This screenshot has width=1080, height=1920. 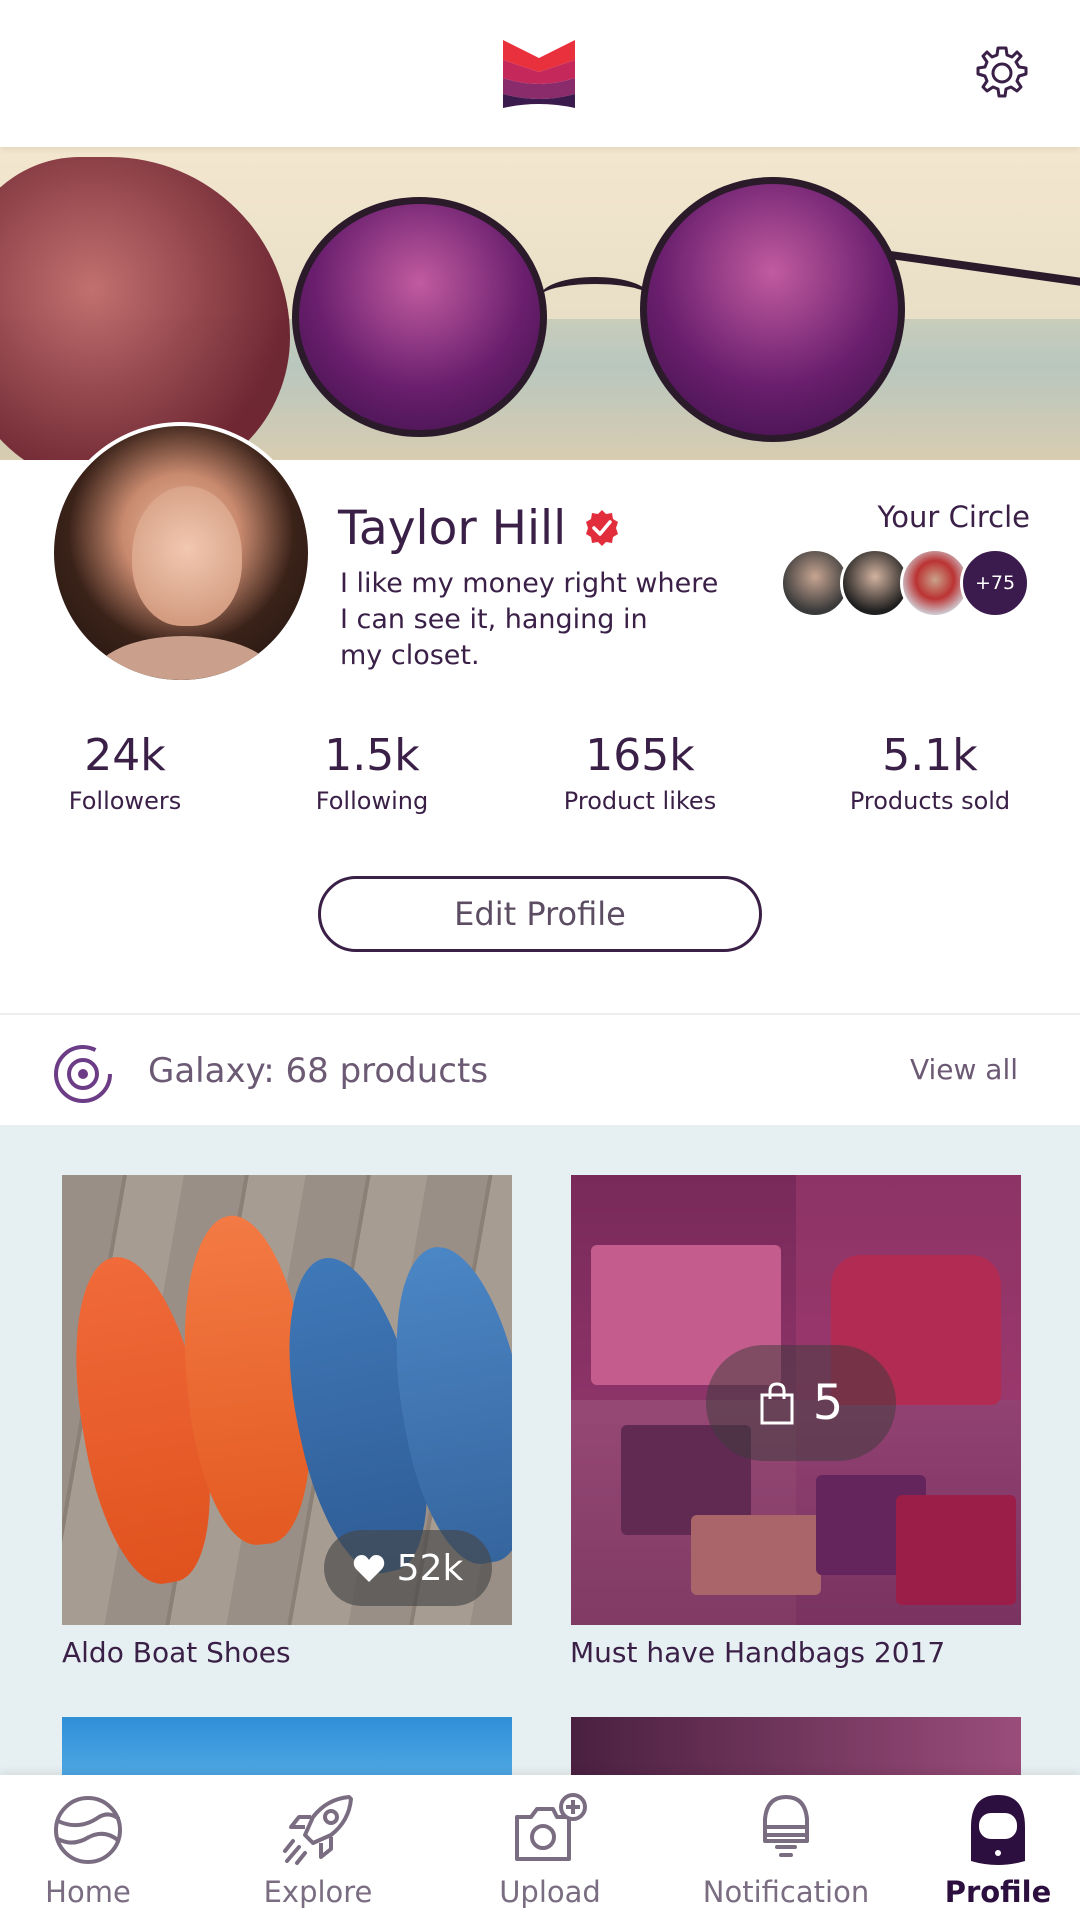 What do you see at coordinates (287, 1400) in the screenshot?
I see `product-card-image: 52k` at bounding box center [287, 1400].